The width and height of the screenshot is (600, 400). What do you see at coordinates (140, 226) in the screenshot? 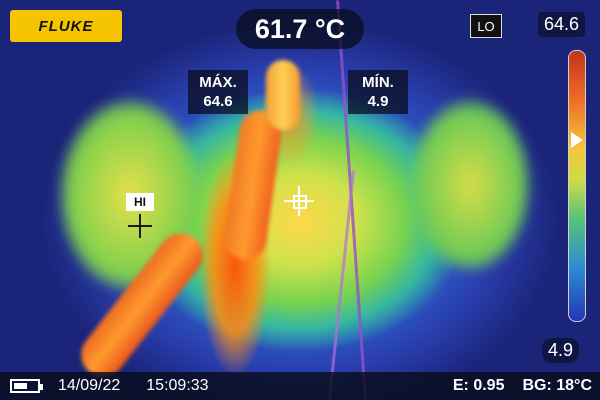
I see `hi-marker-icon` at bounding box center [140, 226].